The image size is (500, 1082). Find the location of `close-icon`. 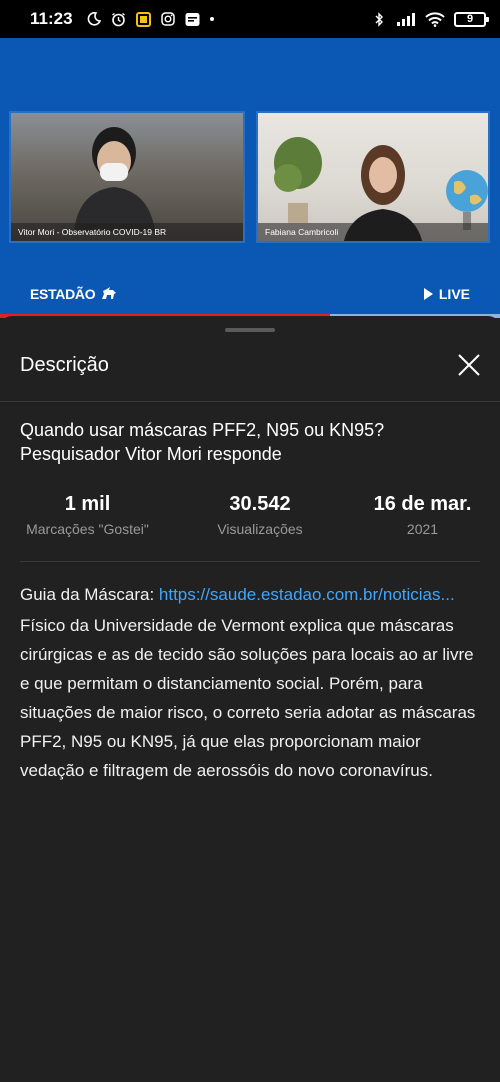

close-icon is located at coordinates (469, 365).